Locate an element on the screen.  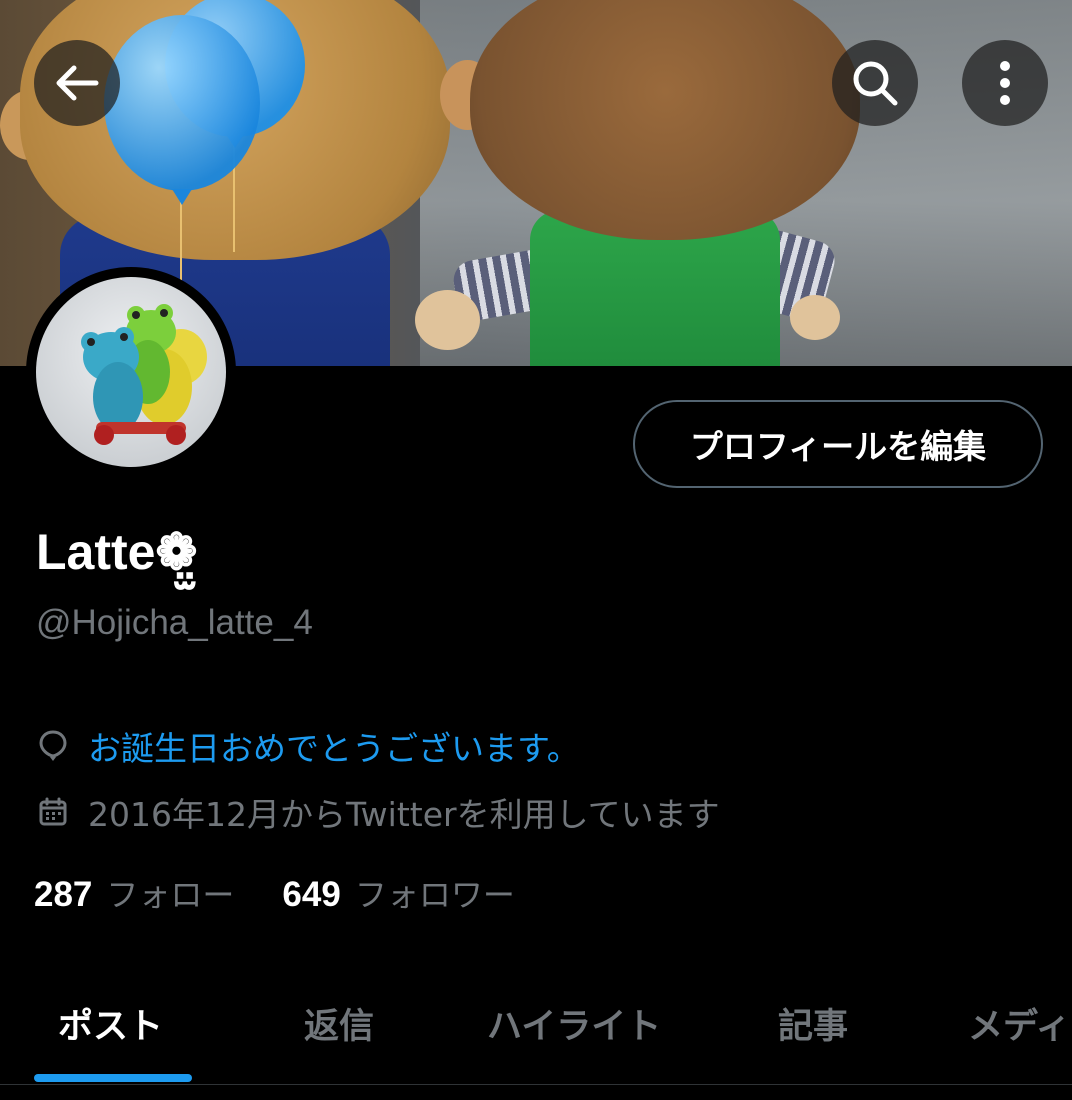
profile-tabs: ポスト 返信 ハイライト 記事 メディ is located at coordinates (536, 1022).